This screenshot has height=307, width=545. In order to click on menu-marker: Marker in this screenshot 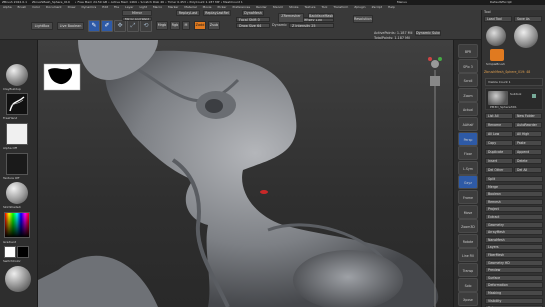, I will do `click(173, 7)`.